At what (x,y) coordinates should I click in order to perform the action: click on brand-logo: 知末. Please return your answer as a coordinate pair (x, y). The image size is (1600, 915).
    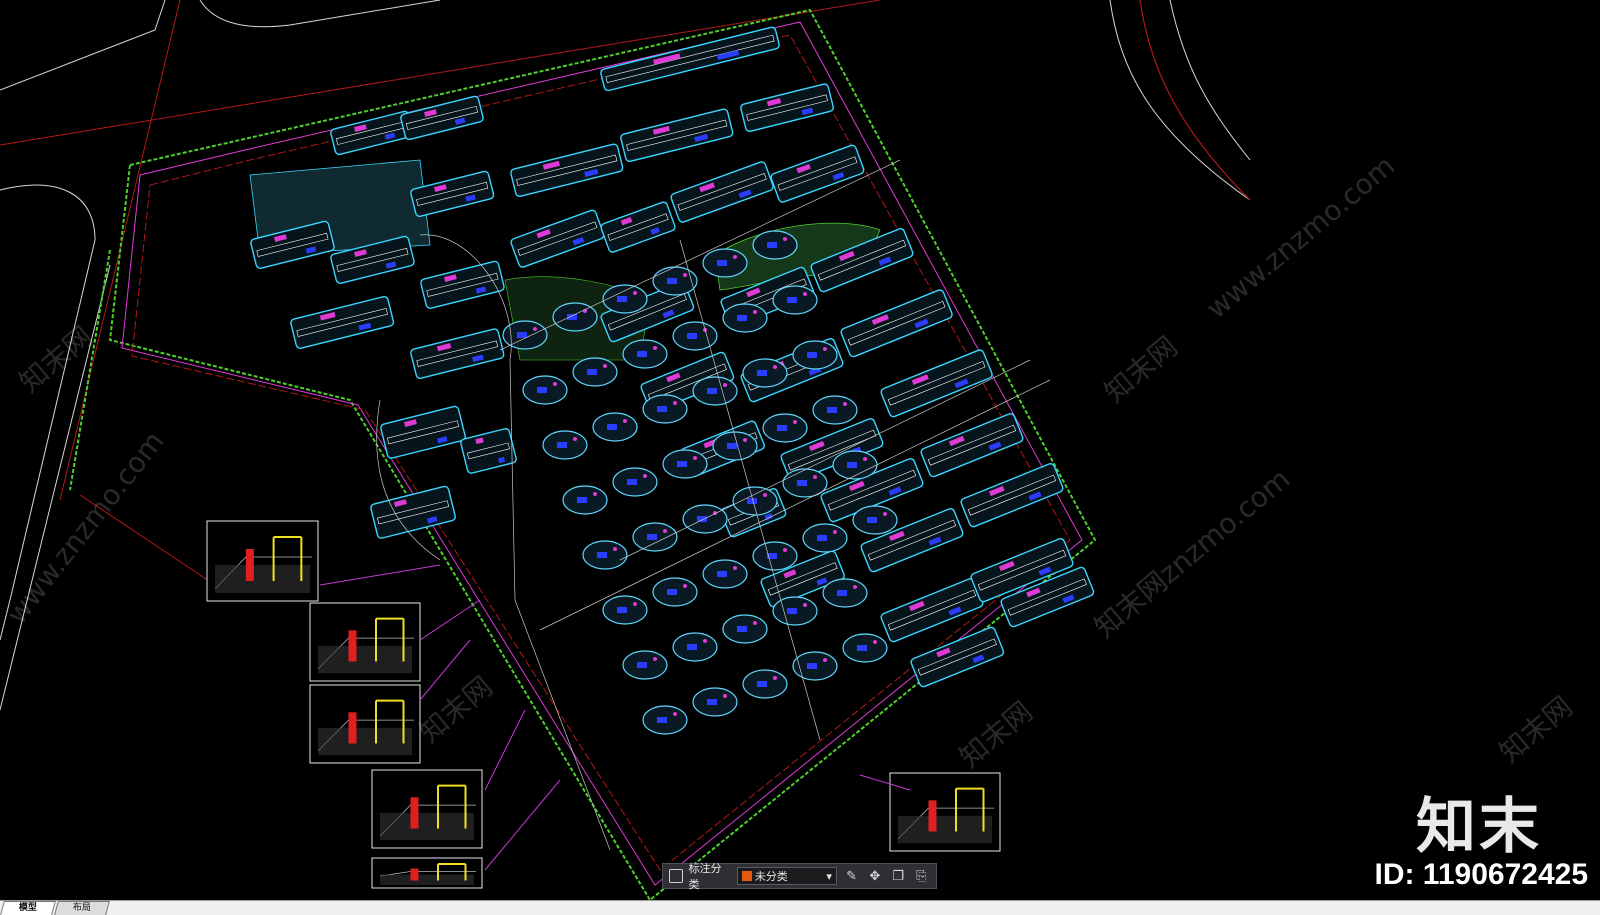
    Looking at the image, I should click on (1479, 827).